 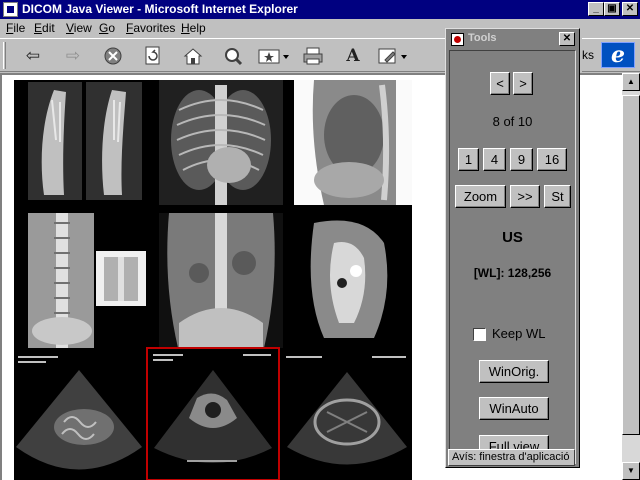 What do you see at coordinates (348, 280) in the screenshot?
I see `thumb-mri` at bounding box center [348, 280].